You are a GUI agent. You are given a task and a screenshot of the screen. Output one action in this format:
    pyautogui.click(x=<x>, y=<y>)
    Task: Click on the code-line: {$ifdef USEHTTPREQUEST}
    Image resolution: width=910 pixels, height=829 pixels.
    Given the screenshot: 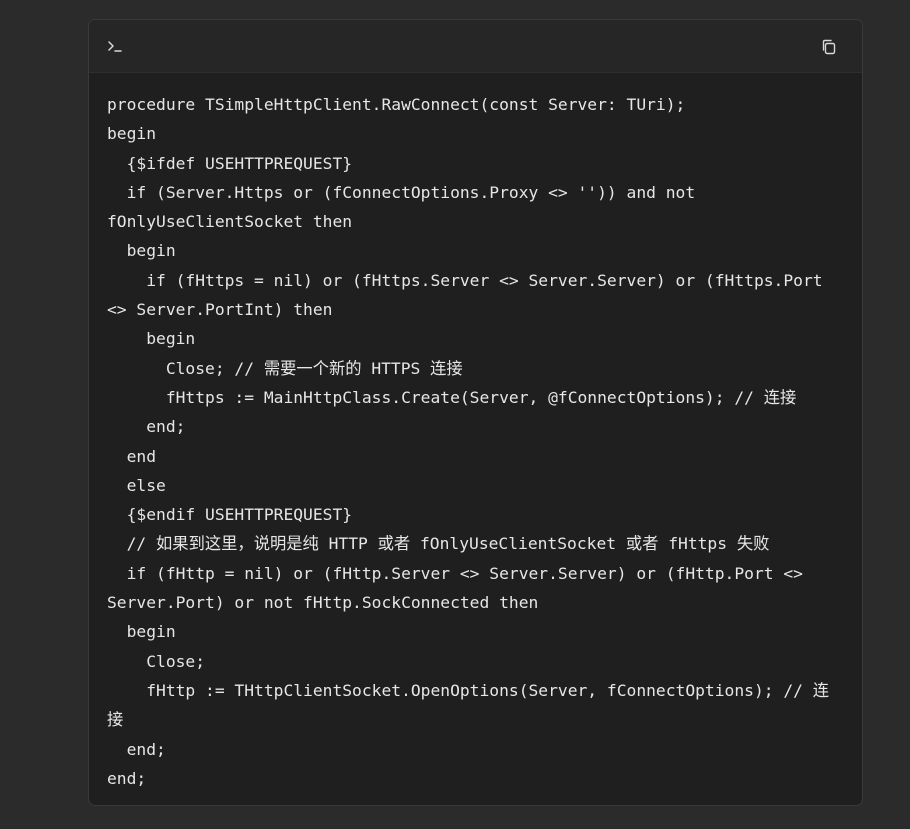 What is the action you would take?
    pyautogui.click(x=230, y=163)
    